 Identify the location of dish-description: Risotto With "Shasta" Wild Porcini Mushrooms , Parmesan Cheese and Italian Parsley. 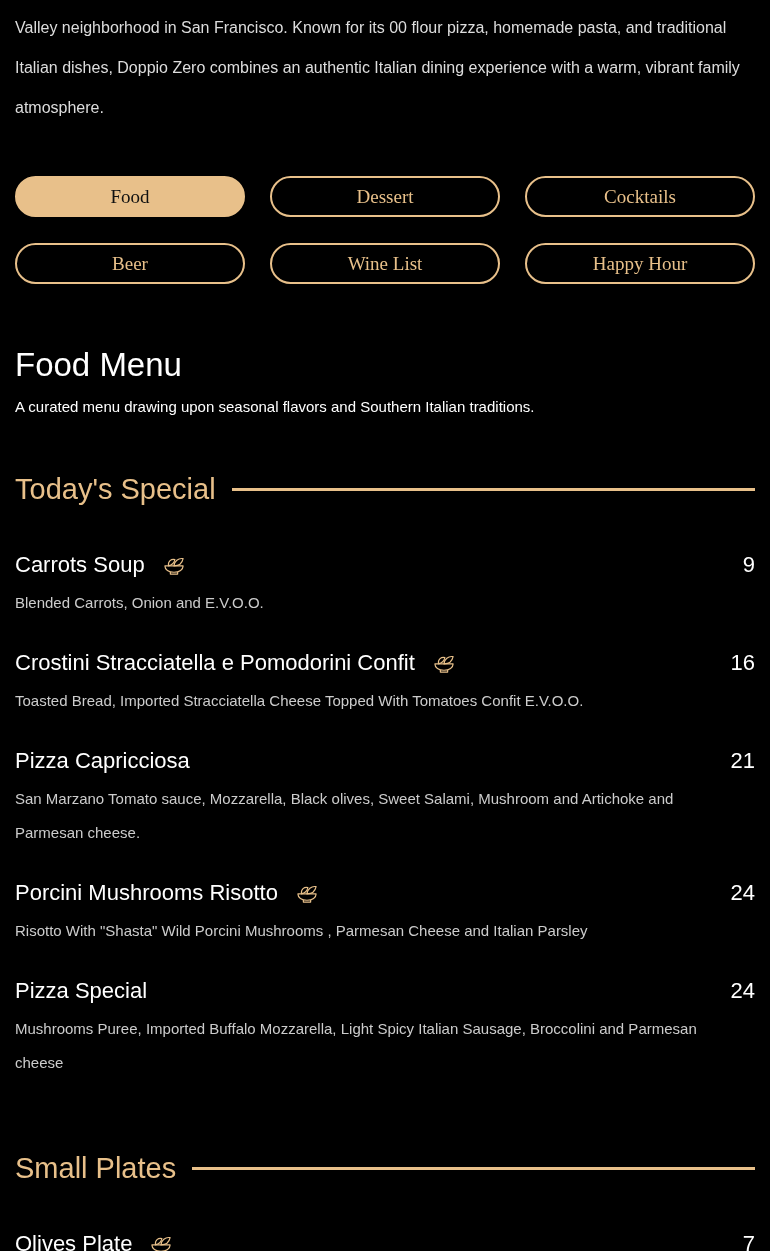
(302, 931).